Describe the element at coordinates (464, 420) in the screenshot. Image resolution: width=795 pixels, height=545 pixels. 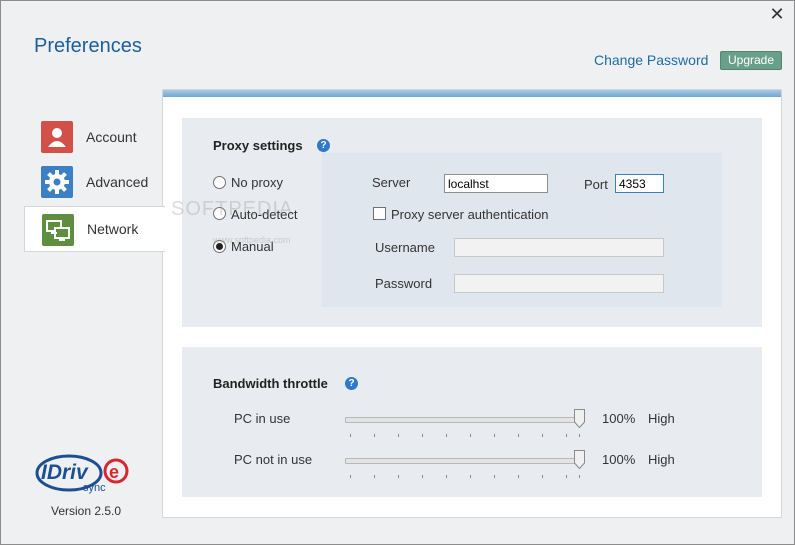
I see `pc-in-use-slider-track` at that location.